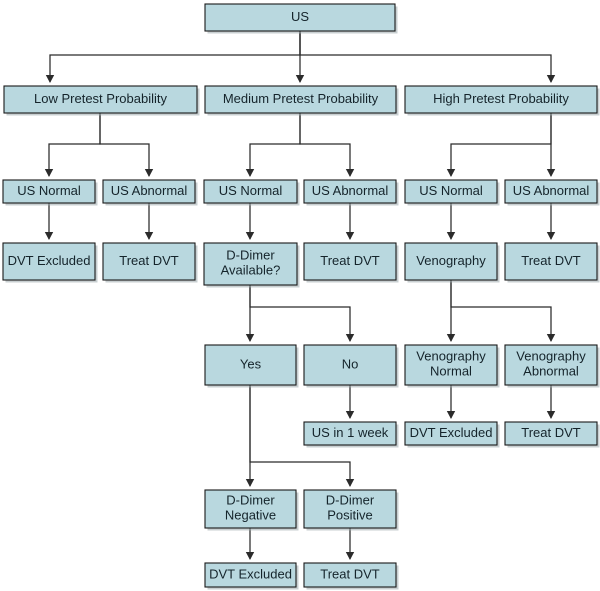 This screenshot has height=591, width=600. I want to click on node-high_pretest: High Pretest Probability, so click(502, 100).